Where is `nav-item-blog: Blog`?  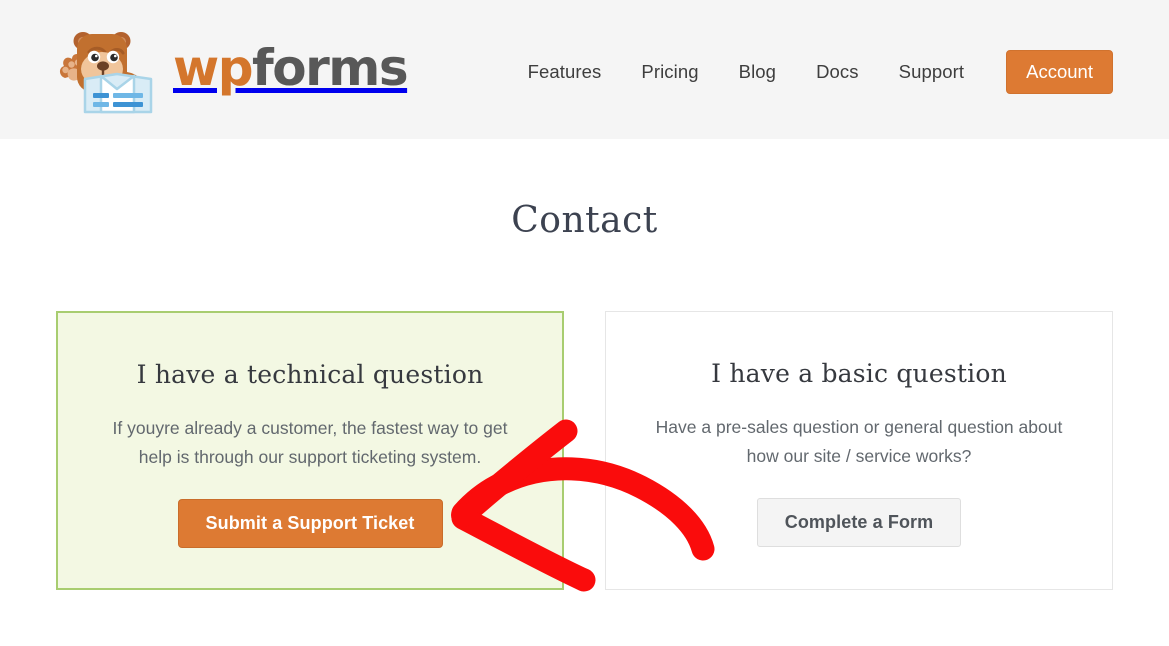
nav-item-blog: Blog is located at coordinates (757, 72).